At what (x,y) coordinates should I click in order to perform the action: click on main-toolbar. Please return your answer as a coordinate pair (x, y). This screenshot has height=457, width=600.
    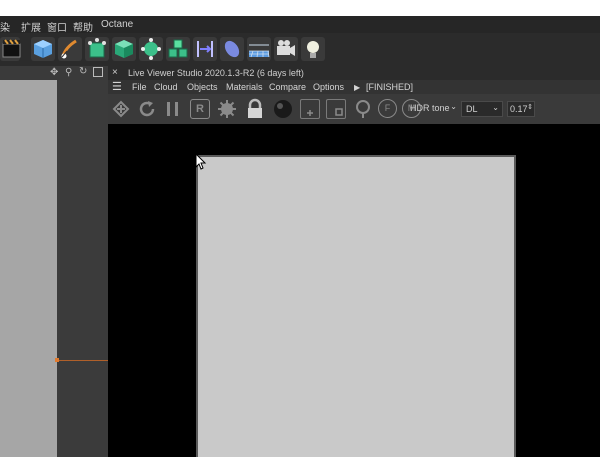
    Looking at the image, I should click on (300, 49).